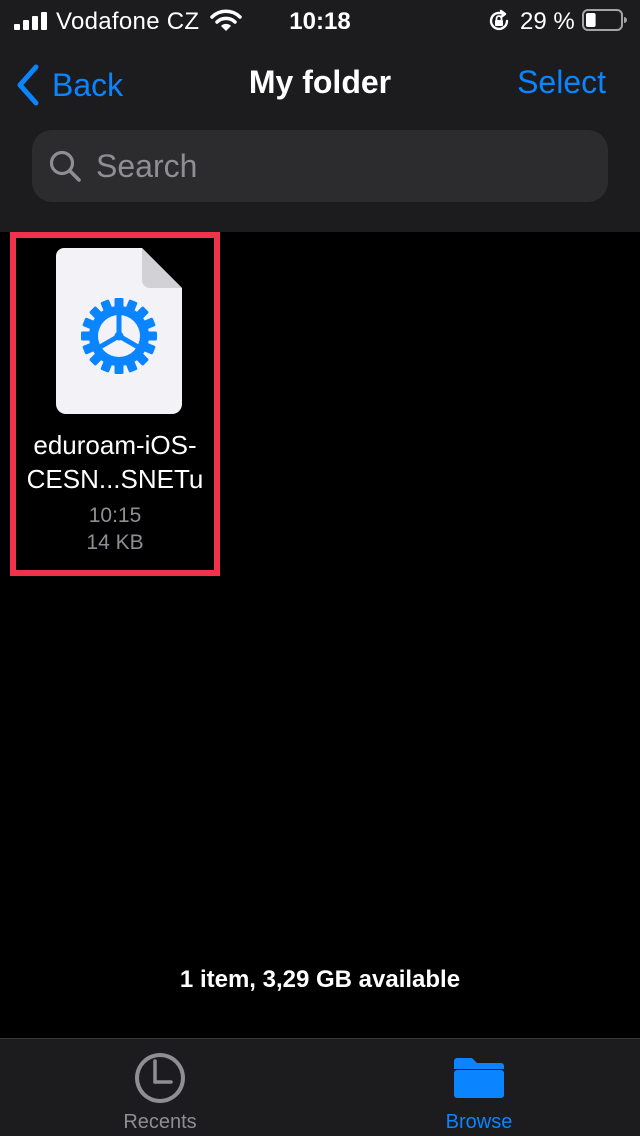  What do you see at coordinates (479, 1078) in the screenshot?
I see `folder-icon` at bounding box center [479, 1078].